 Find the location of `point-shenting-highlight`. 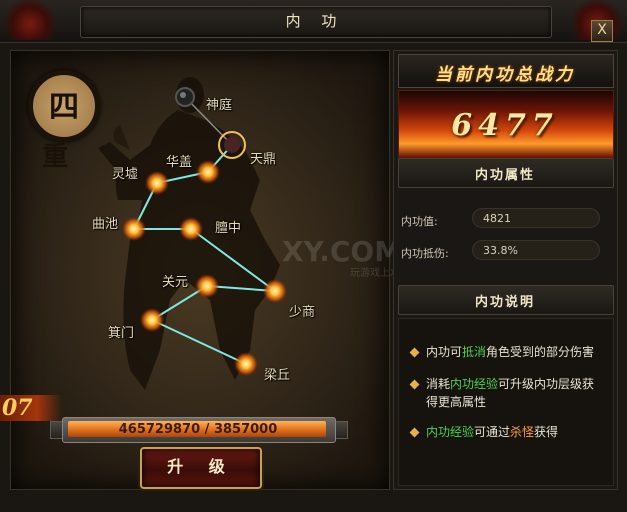

point-shenting-highlight is located at coordinates (183, 95).